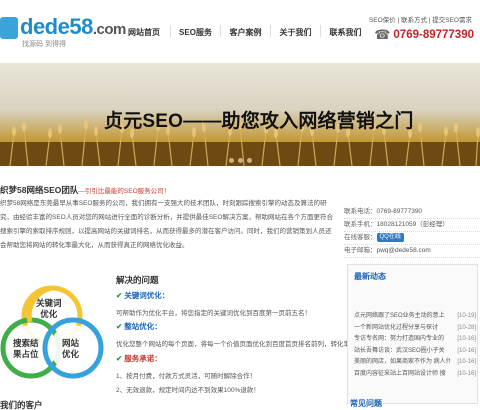  What do you see at coordinates (26, 348) in the screenshot?
I see `circle-label-search-result: 搜索结 果占位` at bounding box center [26, 348].